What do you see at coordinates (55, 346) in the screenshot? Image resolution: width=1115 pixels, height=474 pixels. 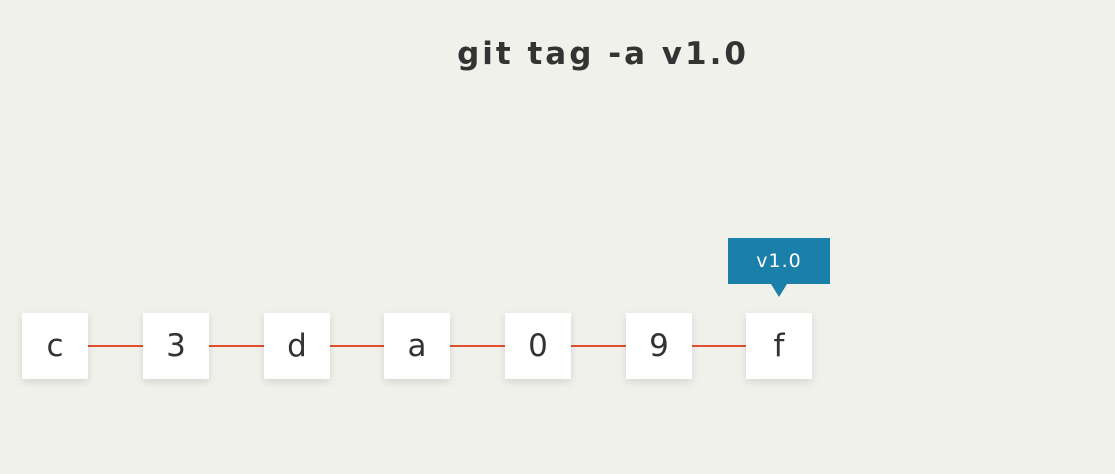 I see `commit-node-1: c` at bounding box center [55, 346].